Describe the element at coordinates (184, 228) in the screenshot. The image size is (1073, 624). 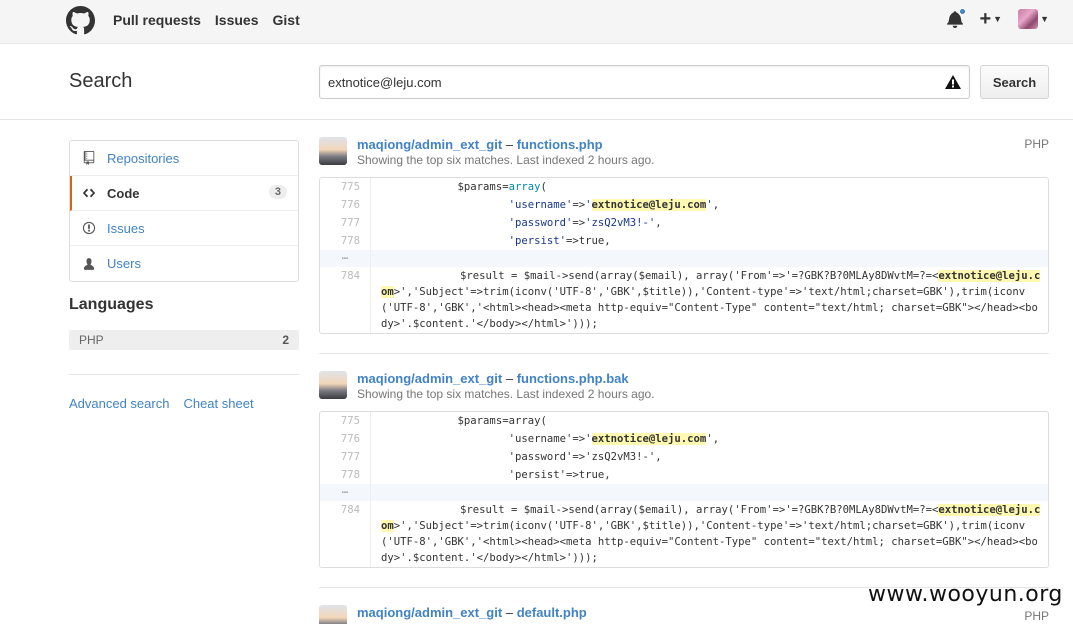
I see `menu-item-issues: Issues` at that location.